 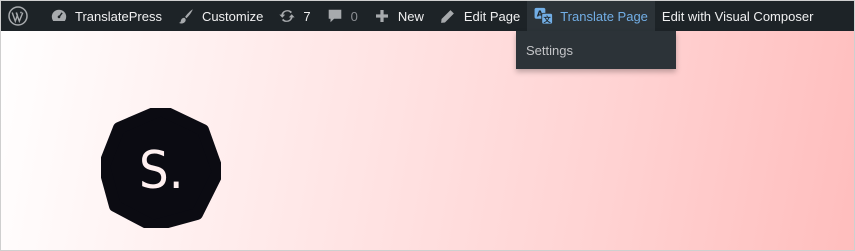 What do you see at coordinates (232, 16) in the screenshot?
I see `customize-label: Customize` at bounding box center [232, 16].